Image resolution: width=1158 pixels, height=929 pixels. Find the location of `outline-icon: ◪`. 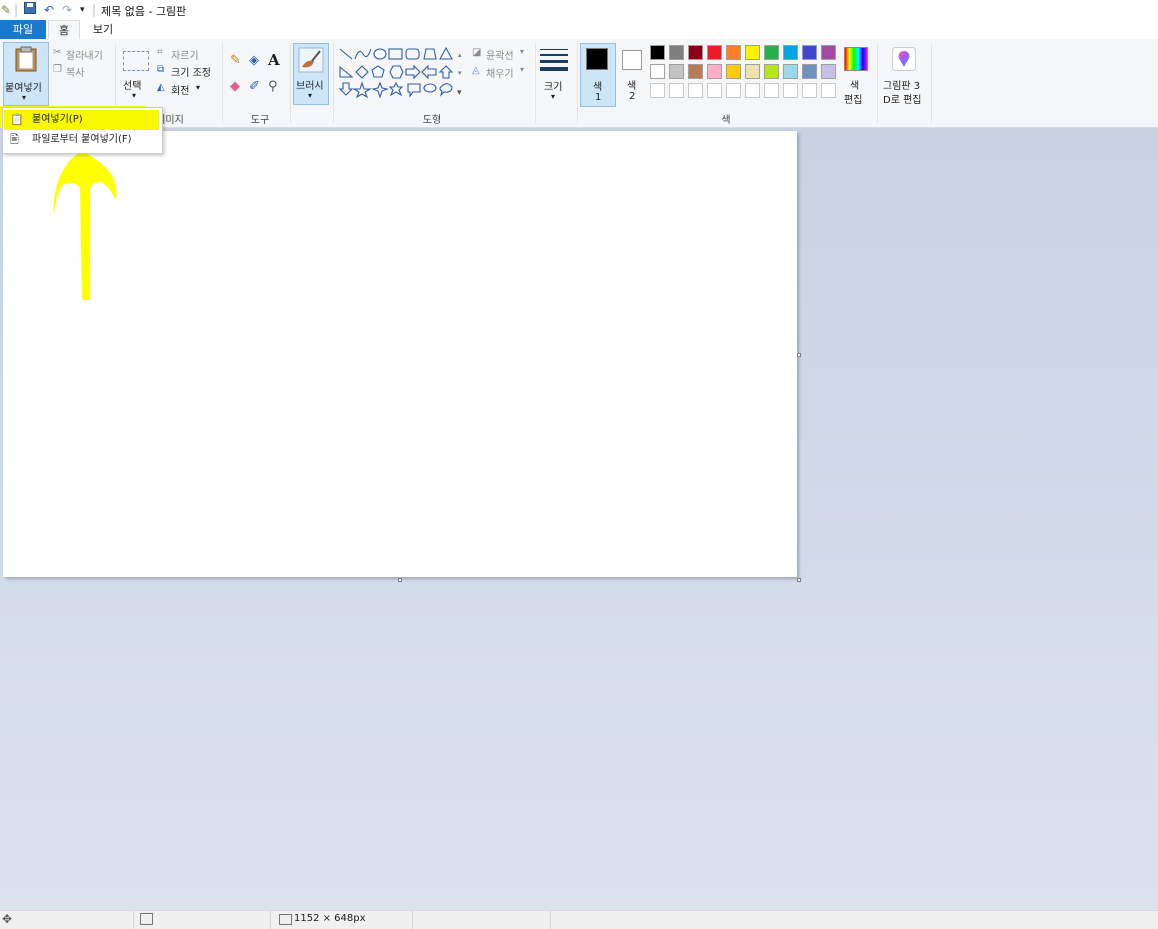

outline-icon: ◪ is located at coordinates (477, 52).